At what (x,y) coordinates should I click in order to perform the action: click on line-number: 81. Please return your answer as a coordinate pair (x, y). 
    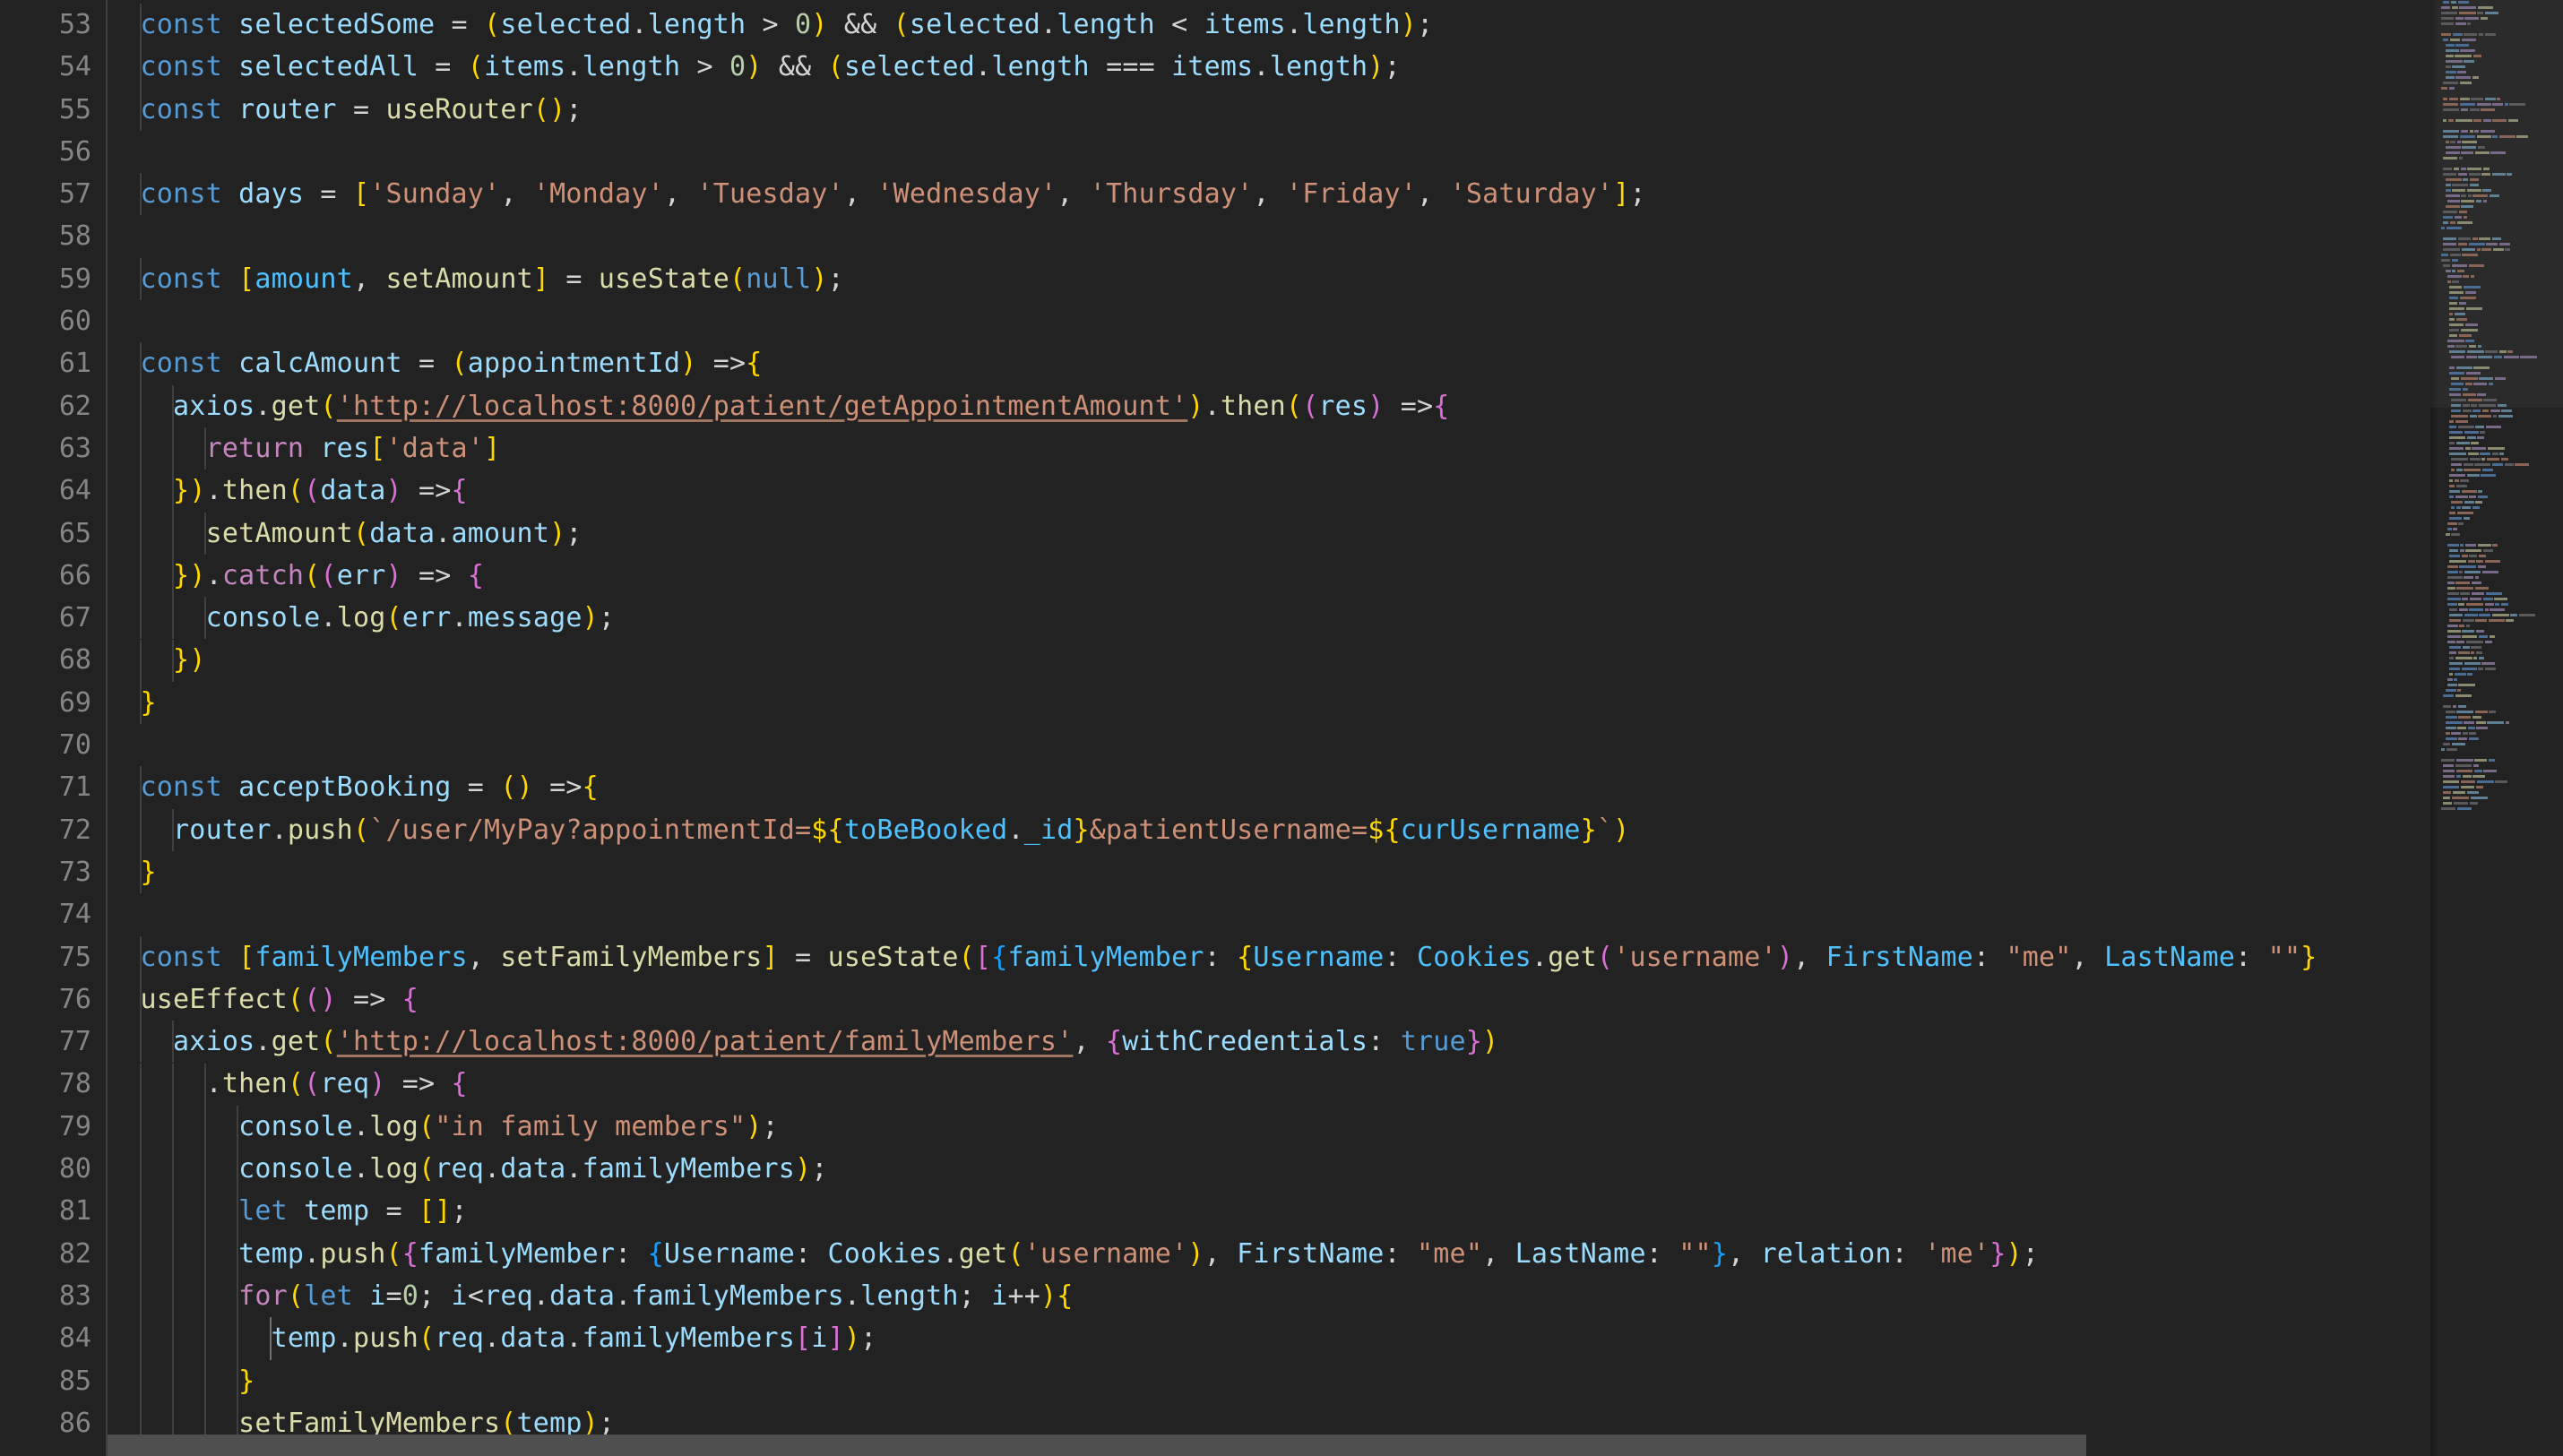
    Looking at the image, I should click on (54, 1211).